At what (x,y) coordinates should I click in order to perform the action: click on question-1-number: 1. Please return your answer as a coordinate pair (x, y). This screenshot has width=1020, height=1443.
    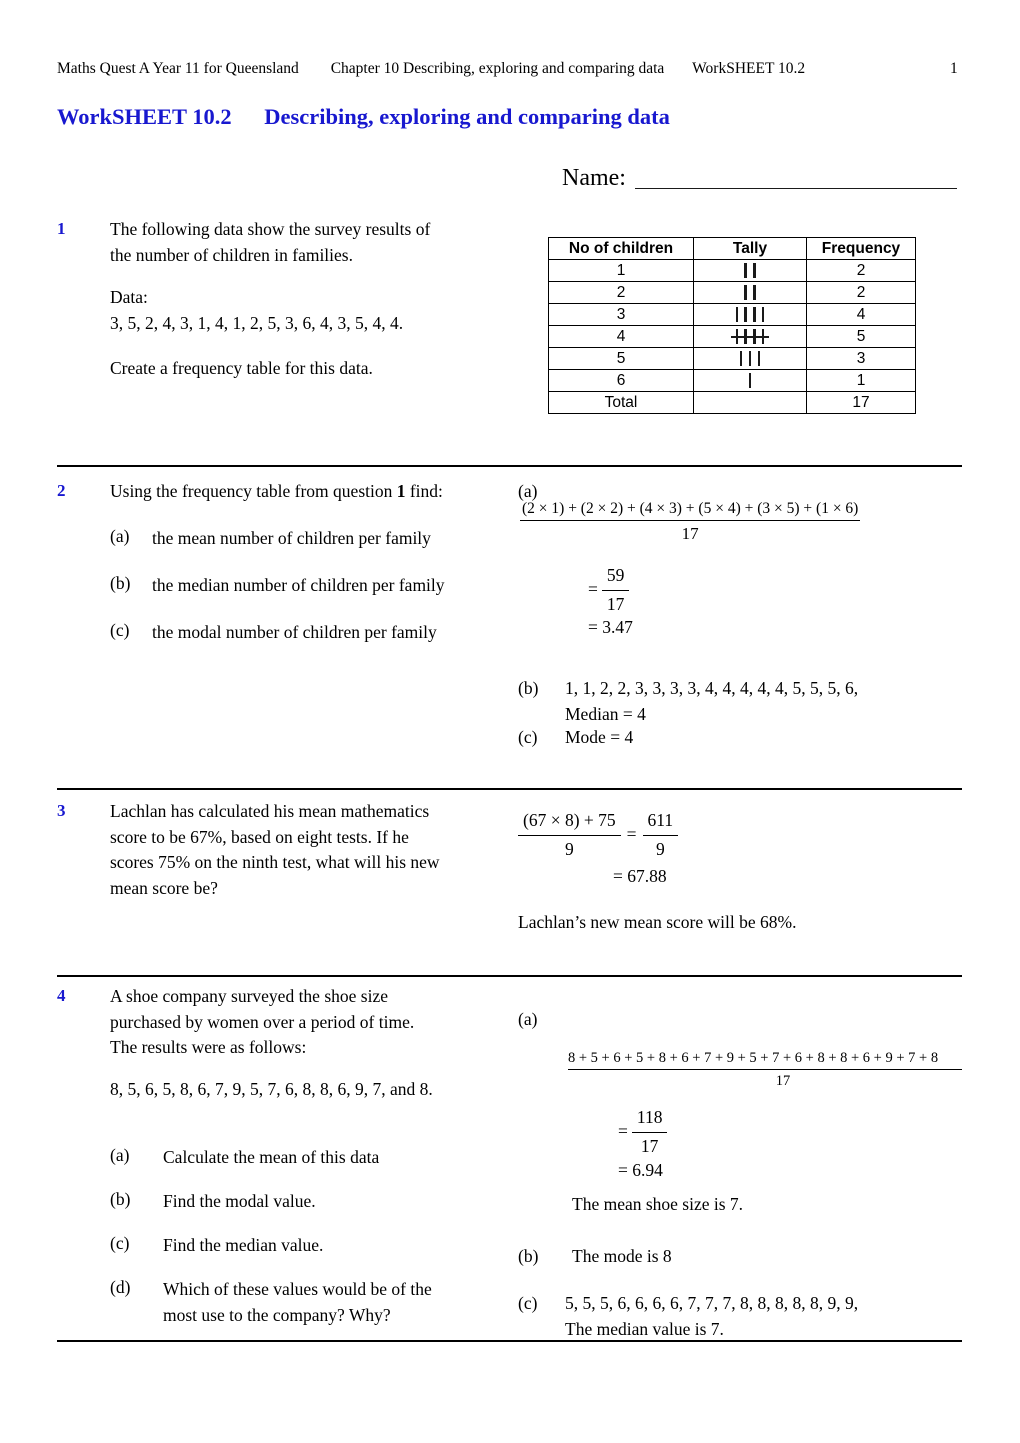
    Looking at the image, I should click on (61, 228).